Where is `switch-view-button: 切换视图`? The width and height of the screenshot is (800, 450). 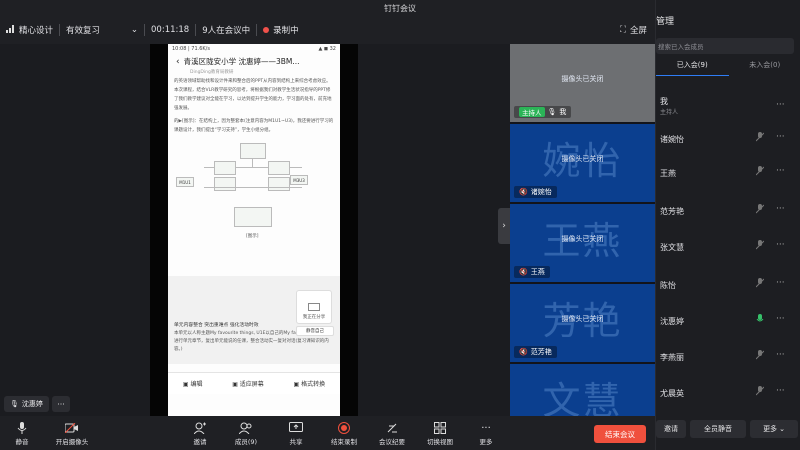
switch-view-button: 切换视图 is located at coordinates (440, 434).